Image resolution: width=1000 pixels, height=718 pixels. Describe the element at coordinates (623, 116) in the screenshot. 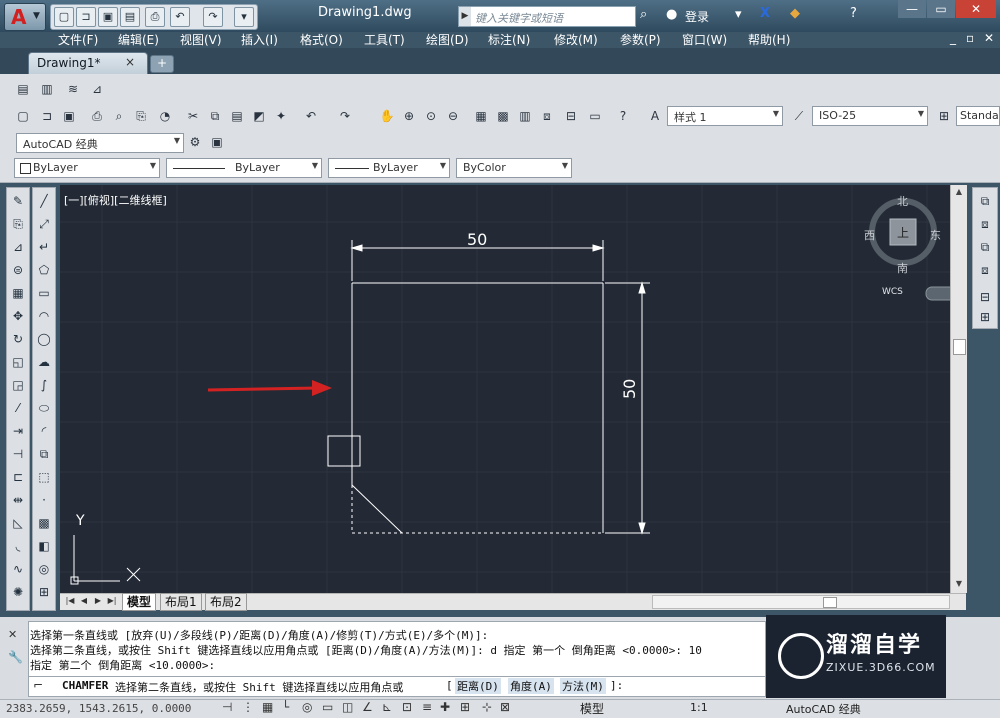

I see `help-toolbar-icon: ?` at that location.